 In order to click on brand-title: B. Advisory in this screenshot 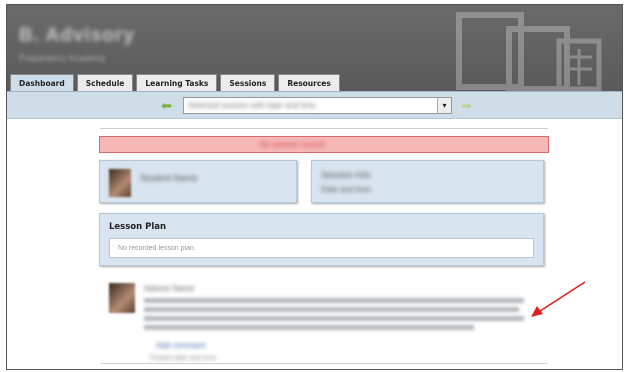, I will do `click(77, 35)`.